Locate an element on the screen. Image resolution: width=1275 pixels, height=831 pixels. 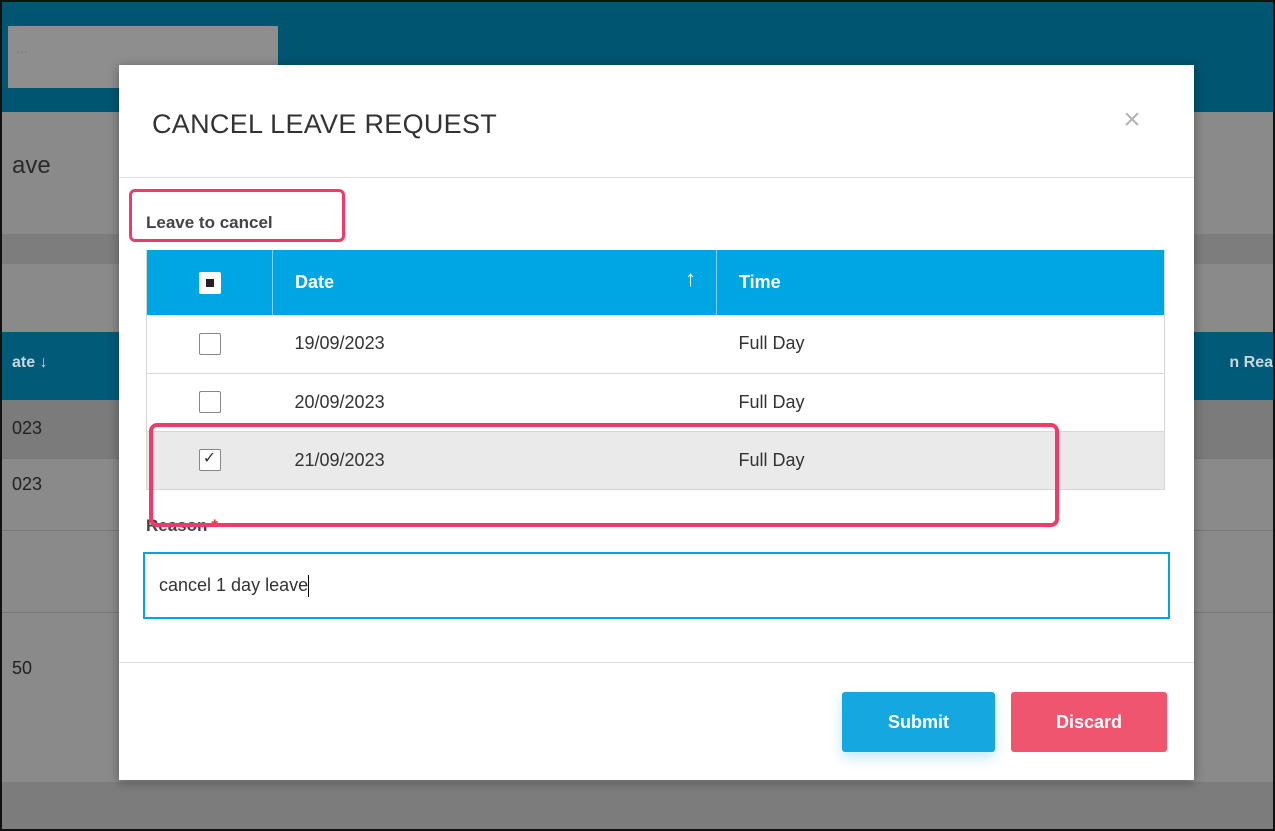
indeterminate-icon is located at coordinates (209, 282).